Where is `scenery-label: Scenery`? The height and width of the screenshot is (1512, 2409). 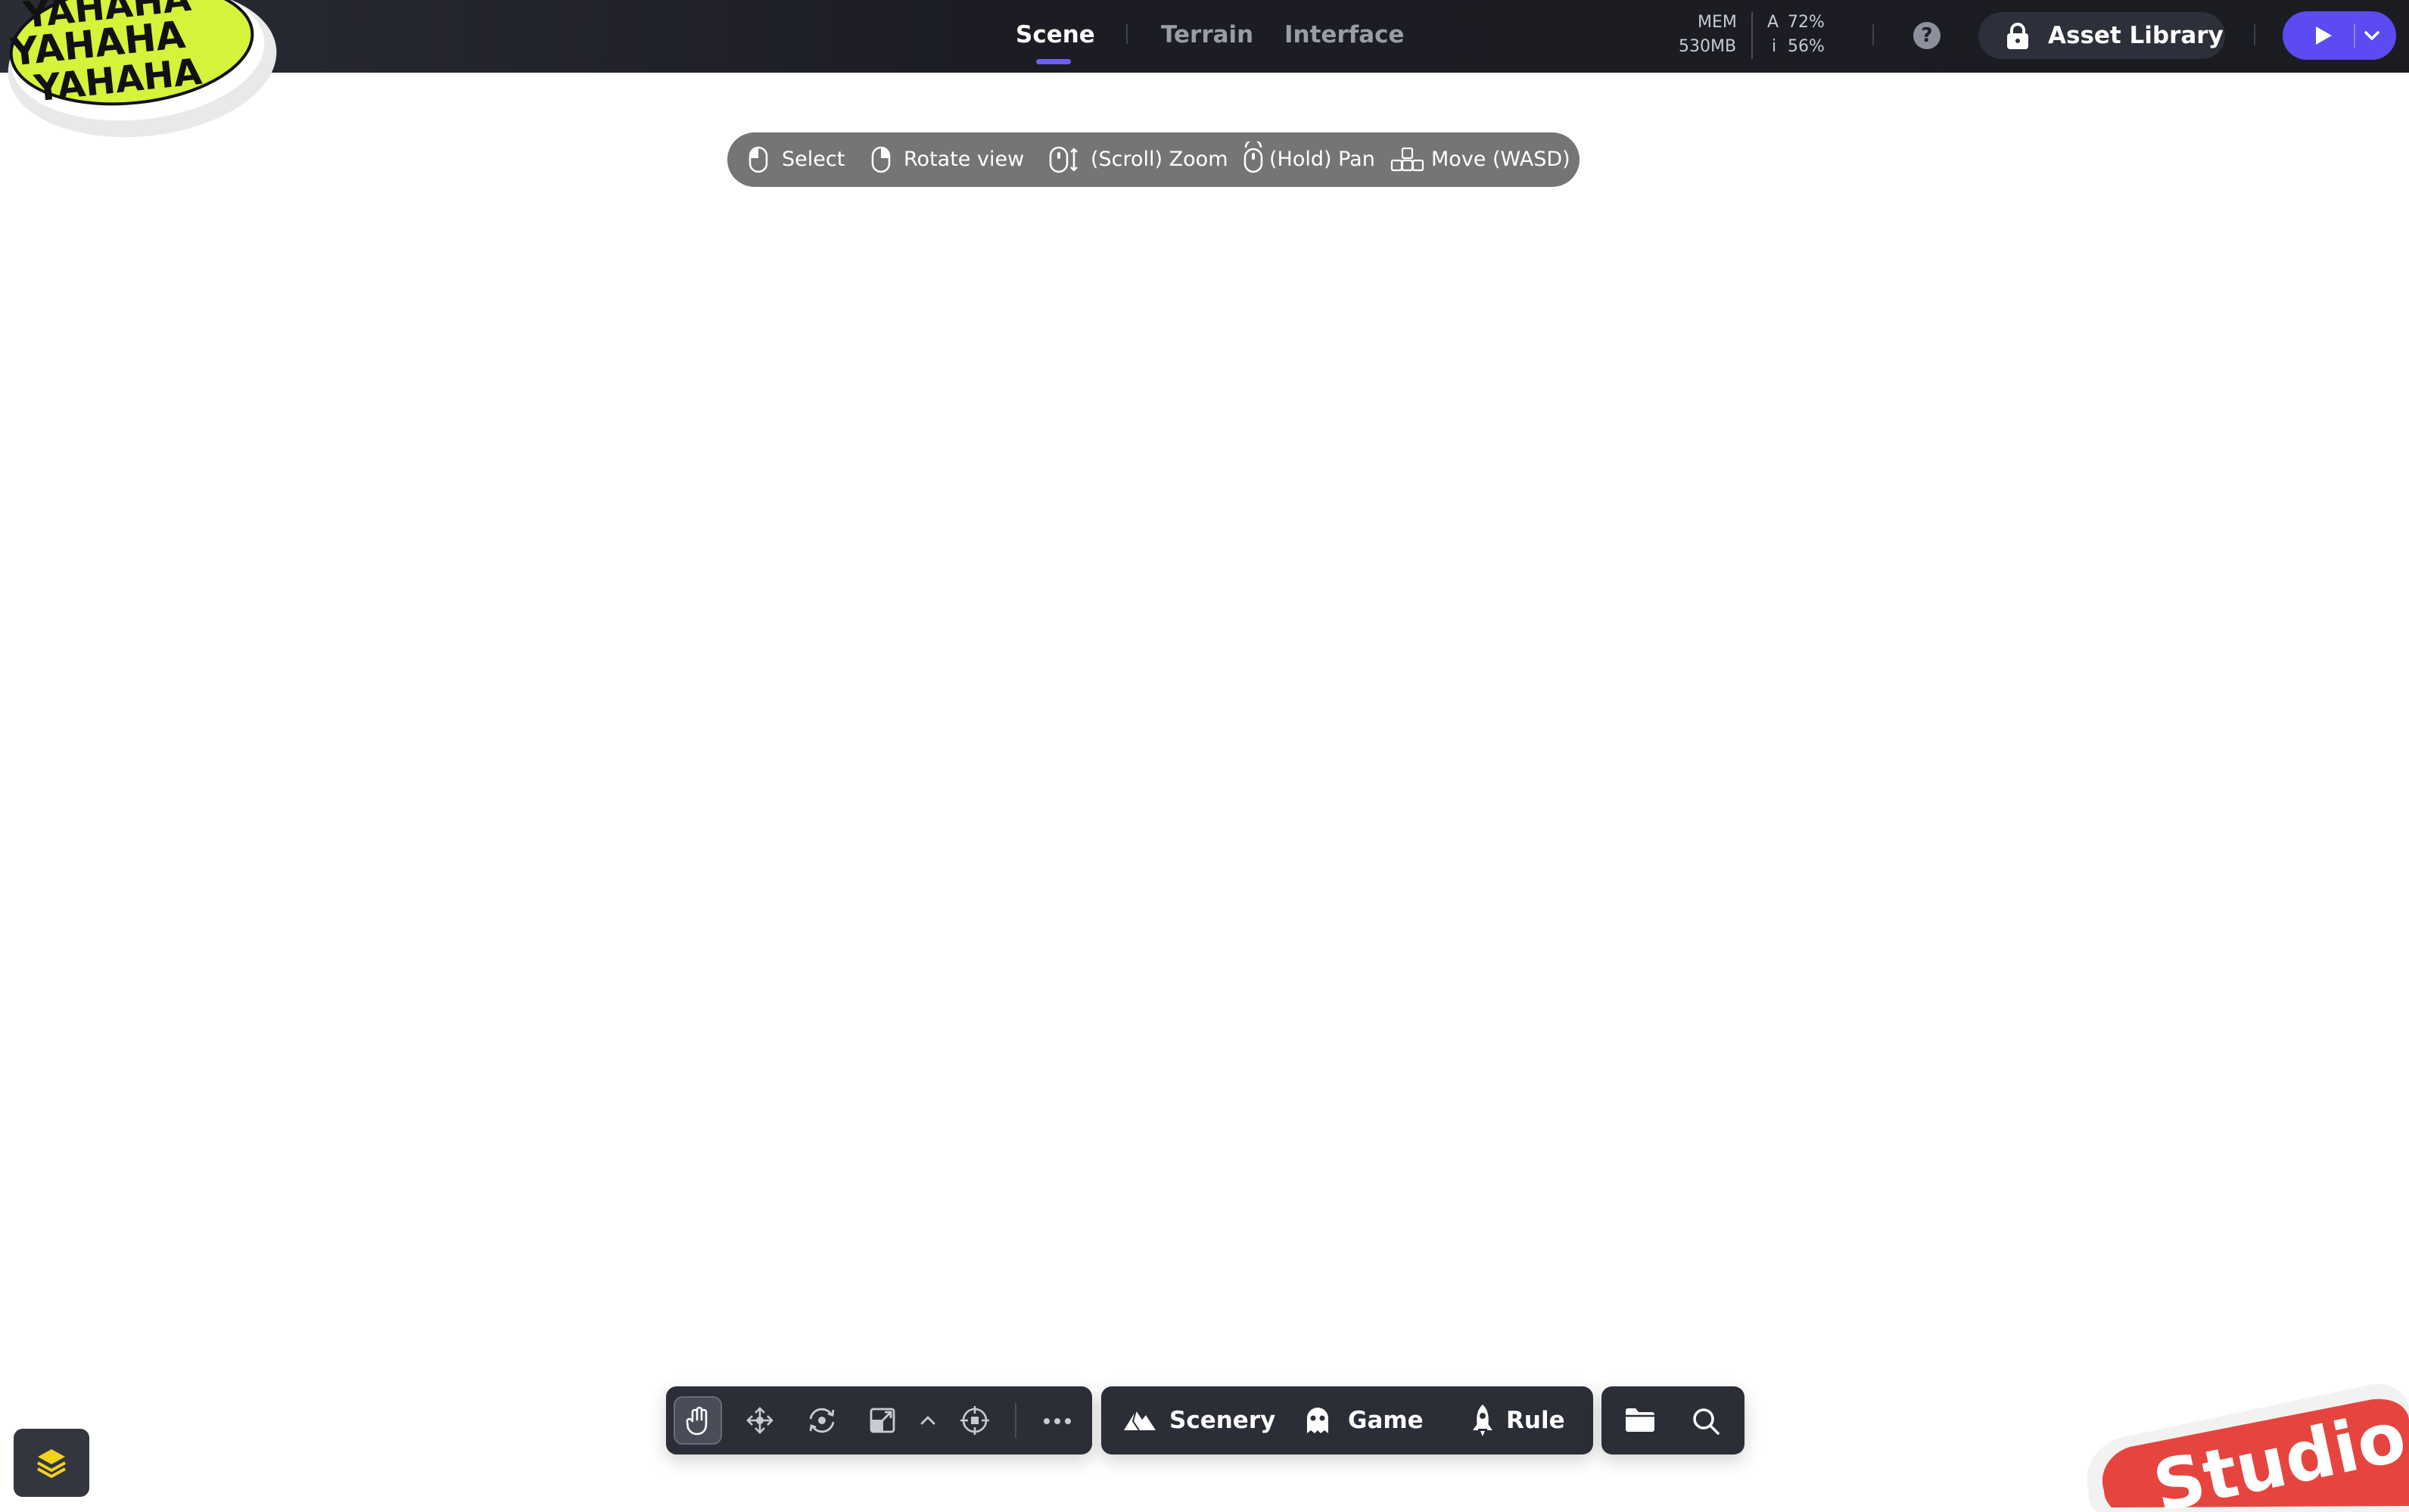
scenery-label: Scenery is located at coordinates (1222, 1421).